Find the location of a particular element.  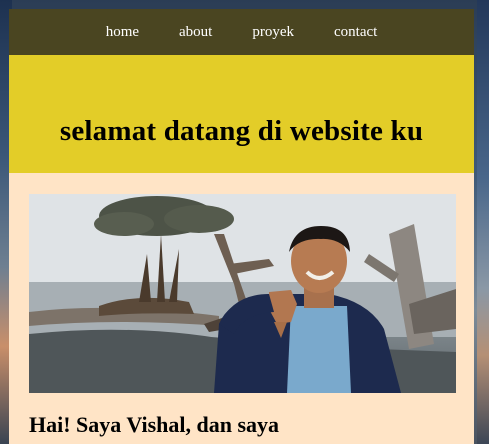

top-navigation: home about proyek contact is located at coordinates (241, 32).